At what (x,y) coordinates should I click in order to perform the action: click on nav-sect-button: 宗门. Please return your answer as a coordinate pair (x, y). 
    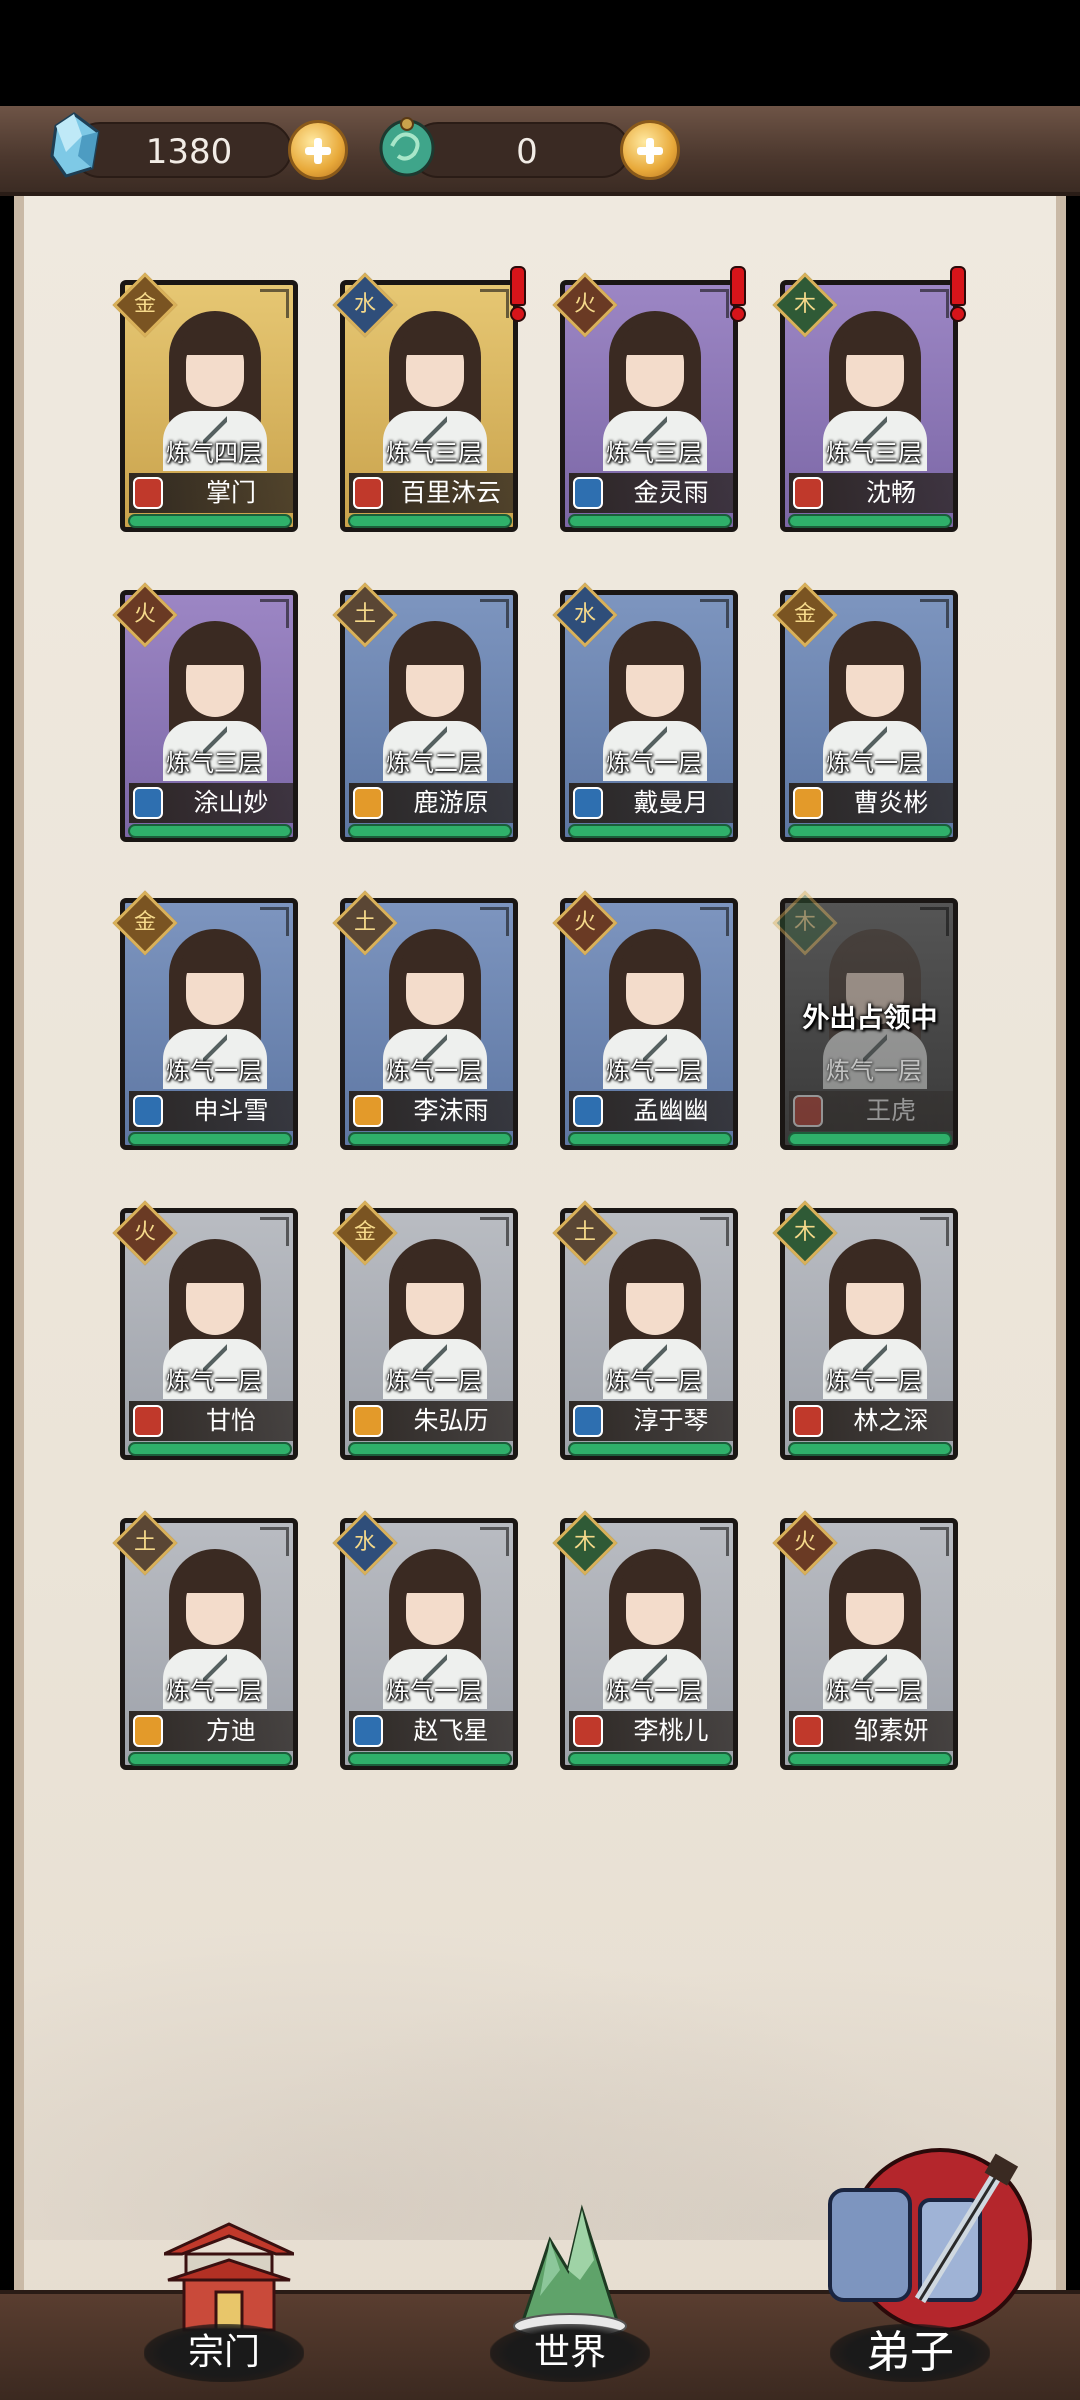
    Looking at the image, I should click on (224, 2300).